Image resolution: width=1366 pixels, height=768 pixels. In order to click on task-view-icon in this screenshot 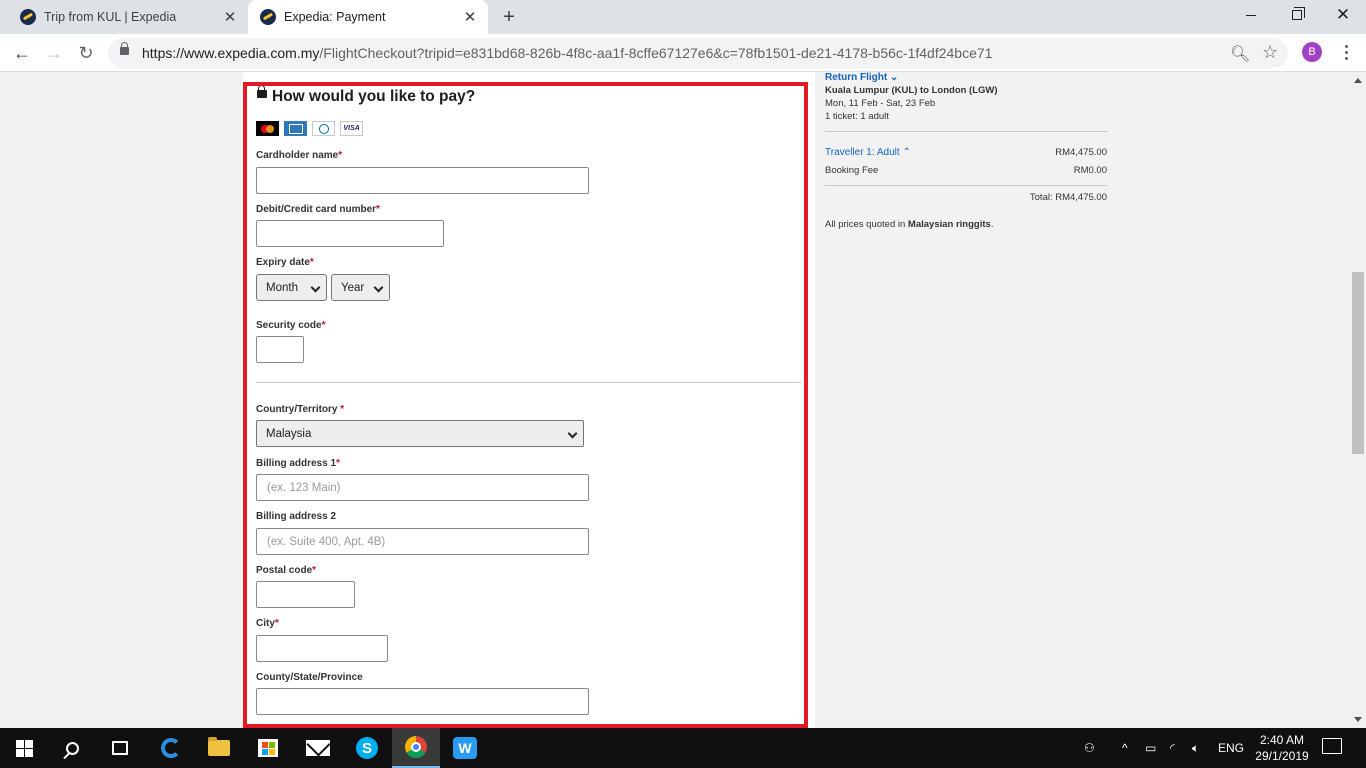, I will do `click(120, 748)`.